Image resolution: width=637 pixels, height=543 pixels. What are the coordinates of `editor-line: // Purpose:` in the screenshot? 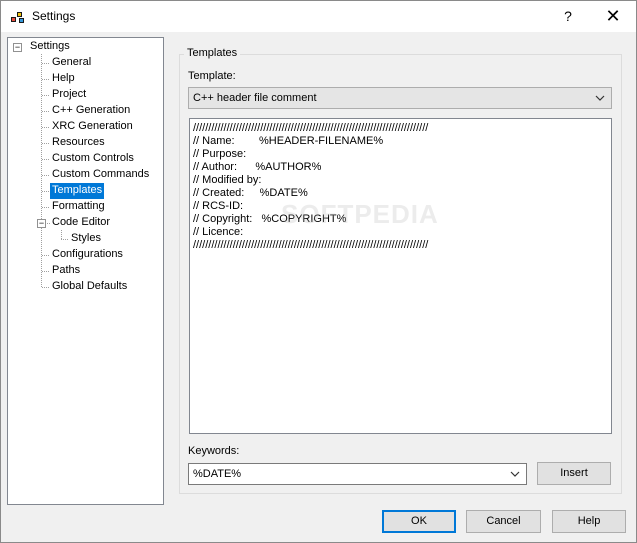 It's located at (220, 154).